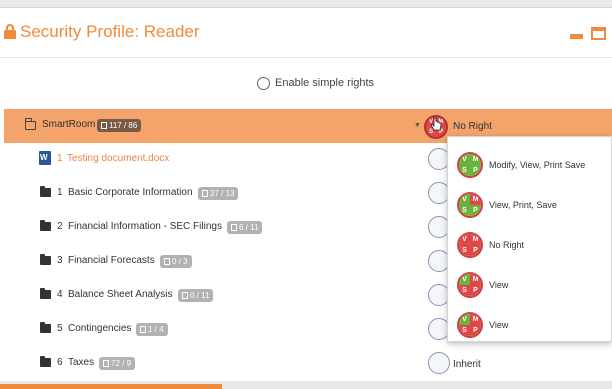  Describe the element at coordinates (308, 364) in the screenshot. I see `tree-row: 6 Taxes 72 / 9 Inherit` at that location.